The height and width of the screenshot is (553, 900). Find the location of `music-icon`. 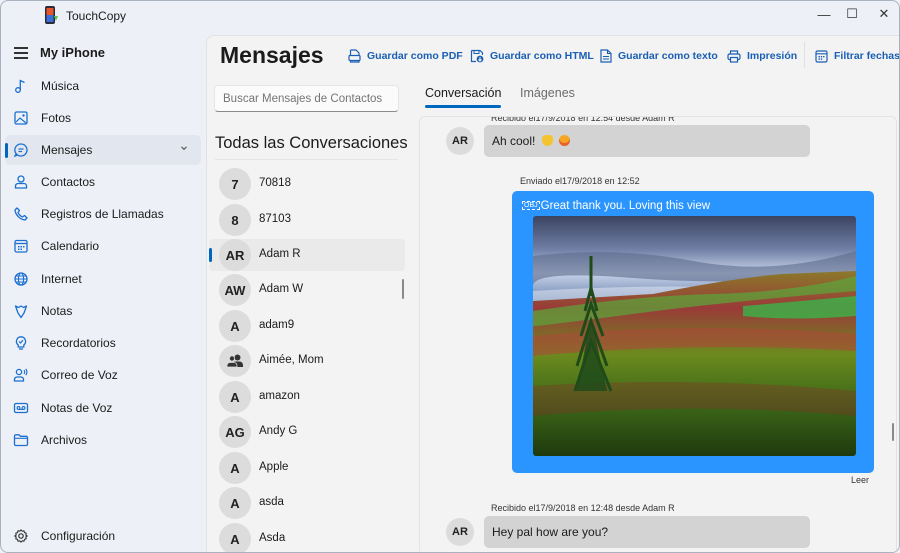

music-icon is located at coordinates (20, 86).